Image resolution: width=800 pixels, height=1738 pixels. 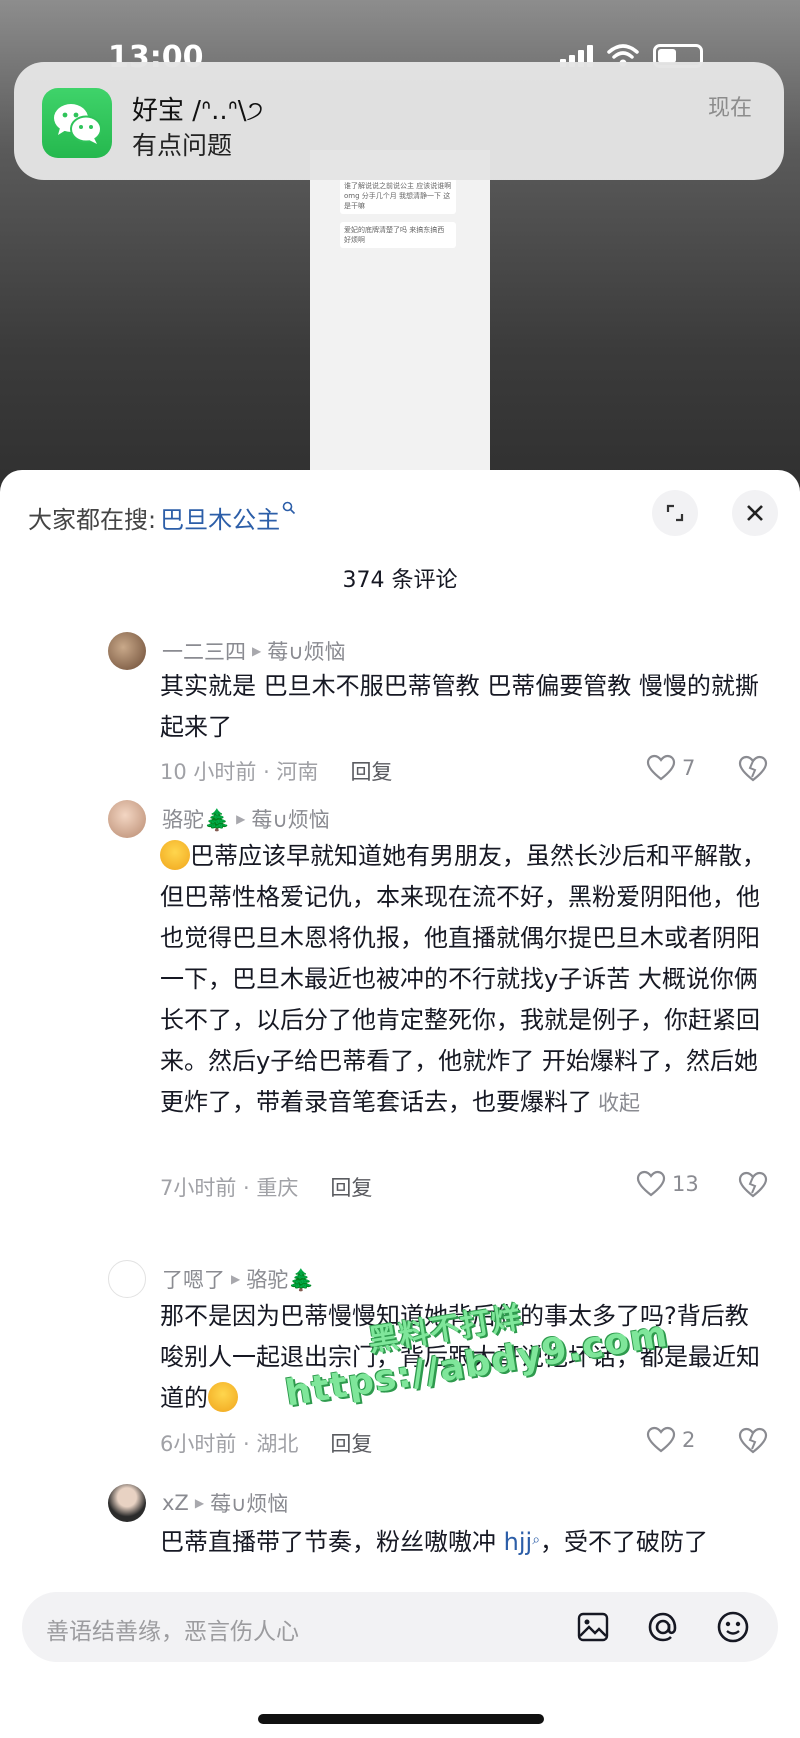 I want to click on close-button, so click(x=755, y=513).